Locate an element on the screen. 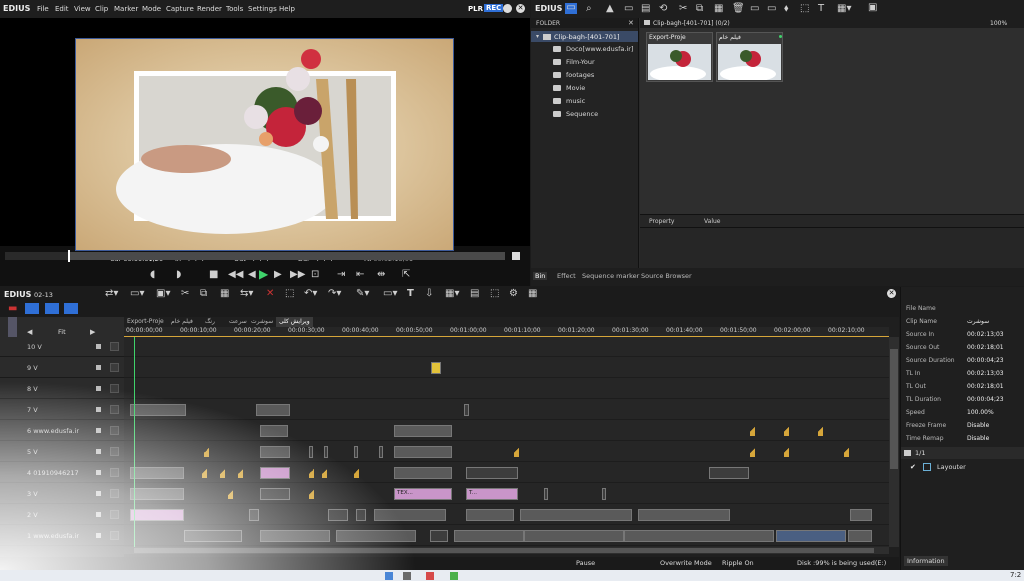 This screenshot has width=1024, height=581. settings-icon: ⚙ is located at coordinates (513, 294).